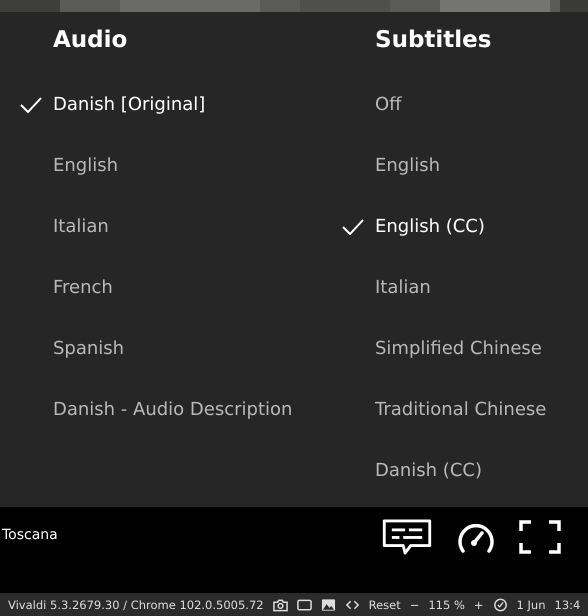  What do you see at coordinates (384, 605) in the screenshot?
I see `reset-button: Reset` at bounding box center [384, 605].